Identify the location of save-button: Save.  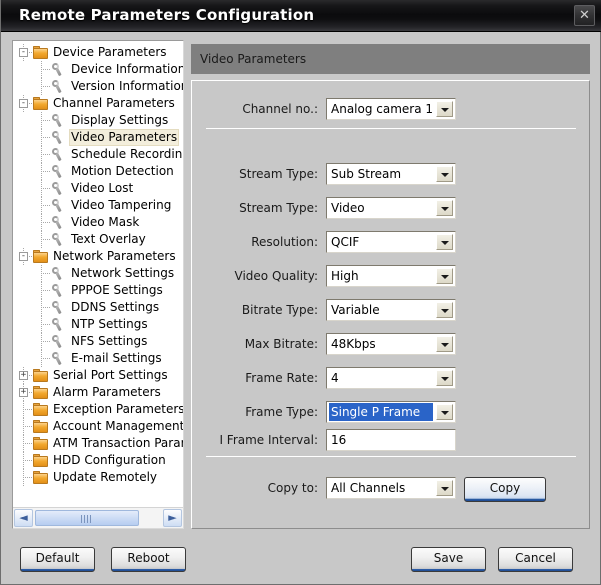
(448, 559).